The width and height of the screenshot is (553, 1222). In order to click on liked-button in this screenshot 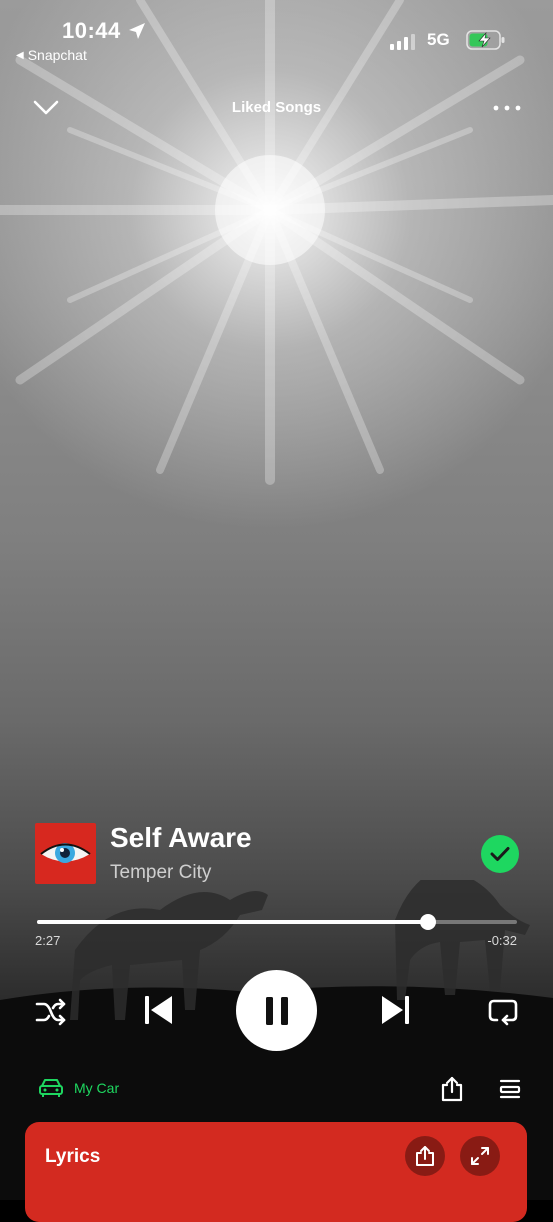, I will do `click(500, 854)`.